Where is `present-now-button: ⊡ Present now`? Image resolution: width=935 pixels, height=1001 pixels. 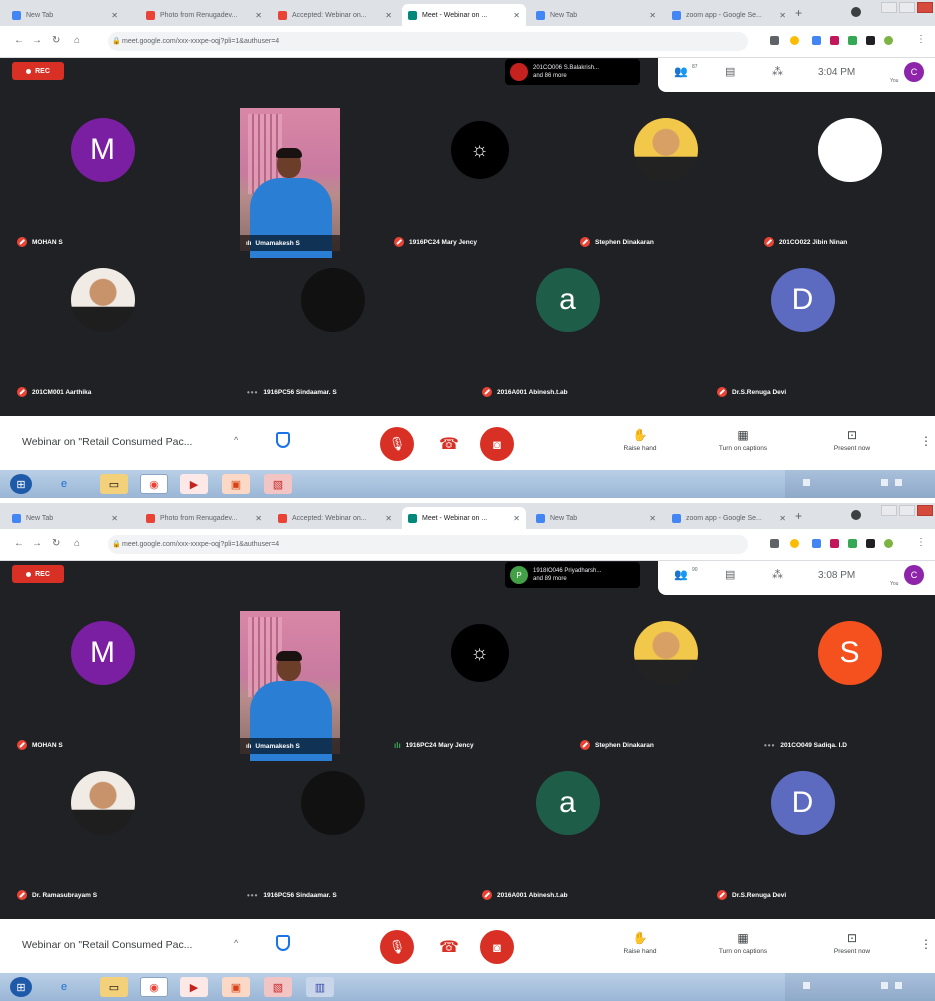 present-now-button: ⊡ Present now is located at coordinates (852, 943).